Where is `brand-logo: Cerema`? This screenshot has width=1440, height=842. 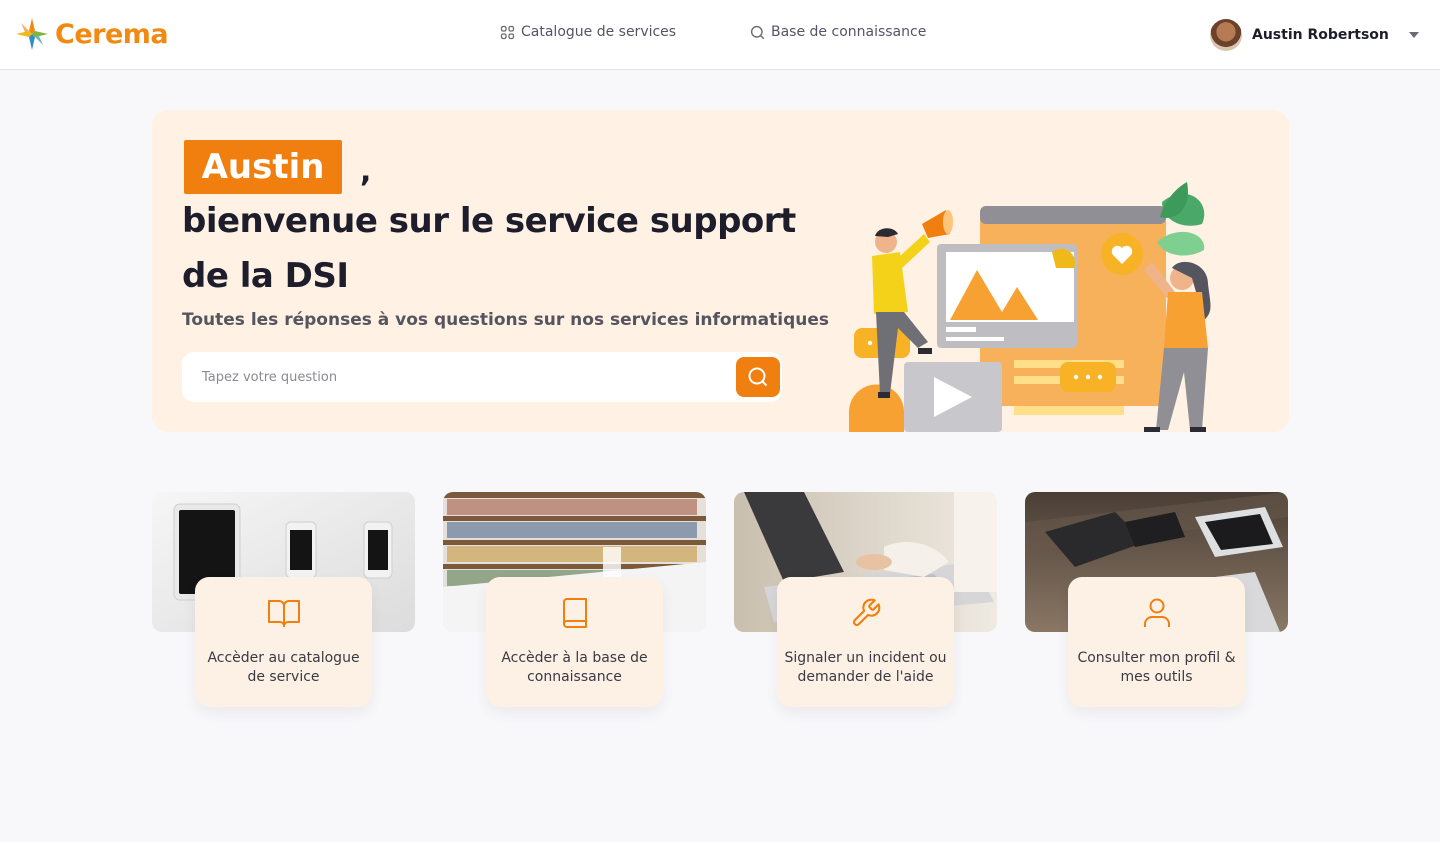 brand-logo: Cerema is located at coordinates (92, 34).